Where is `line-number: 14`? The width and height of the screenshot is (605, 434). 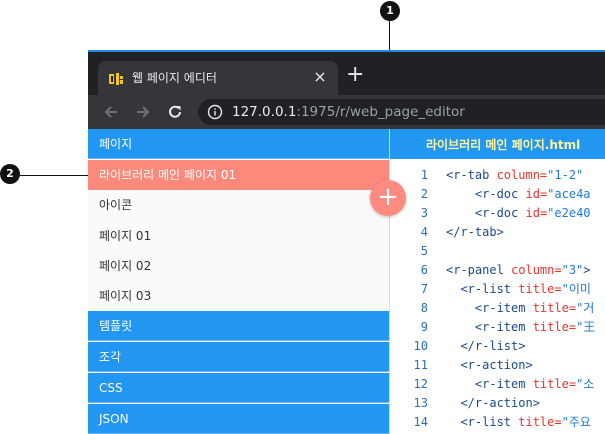
line-number: 14 is located at coordinates (420, 422).